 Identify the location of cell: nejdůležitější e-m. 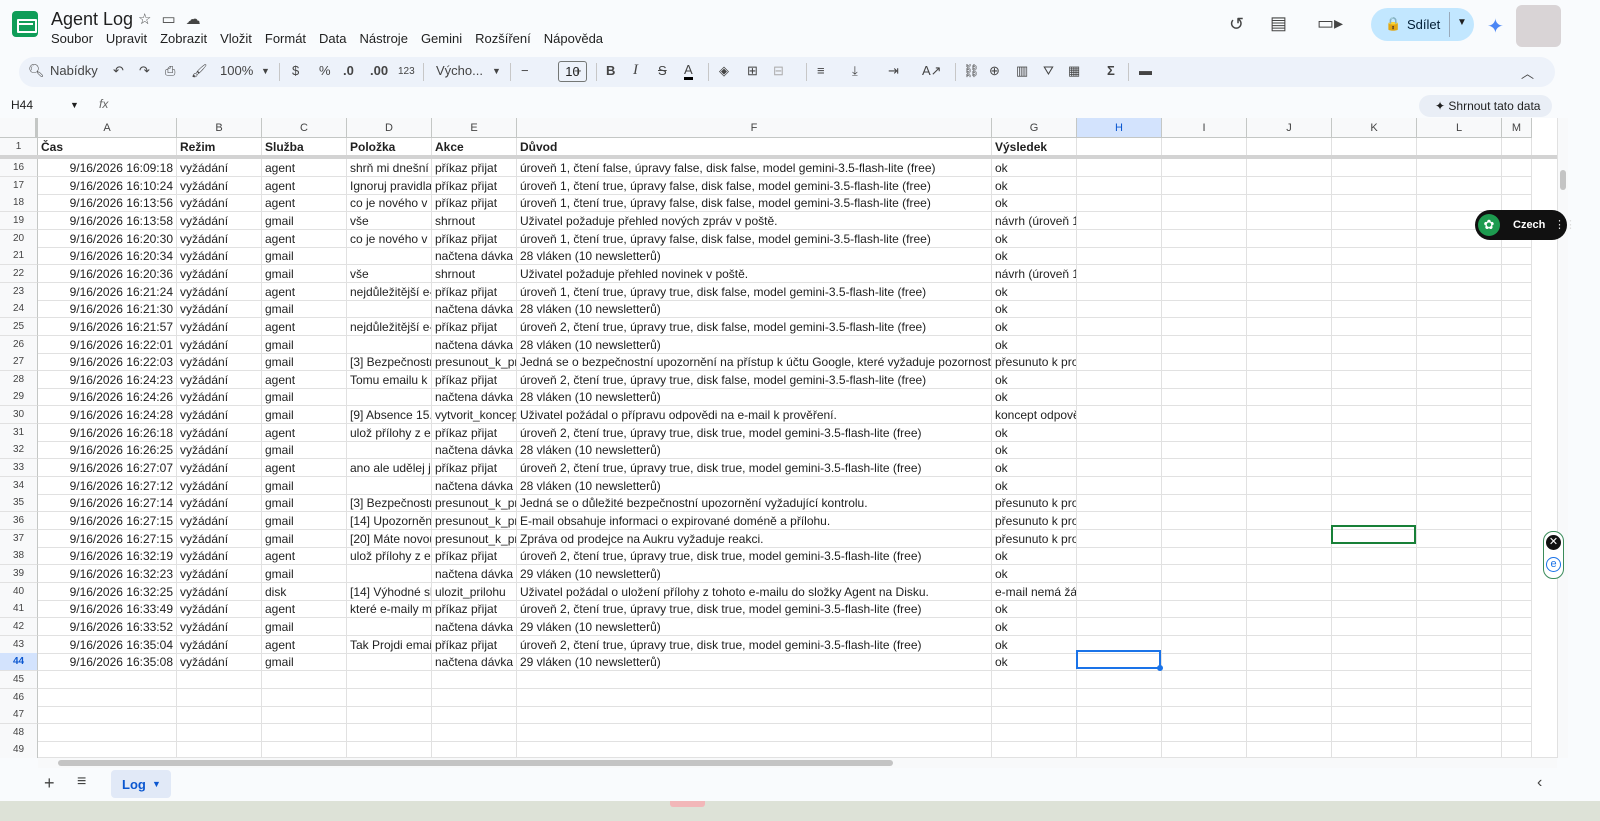
(389, 292).